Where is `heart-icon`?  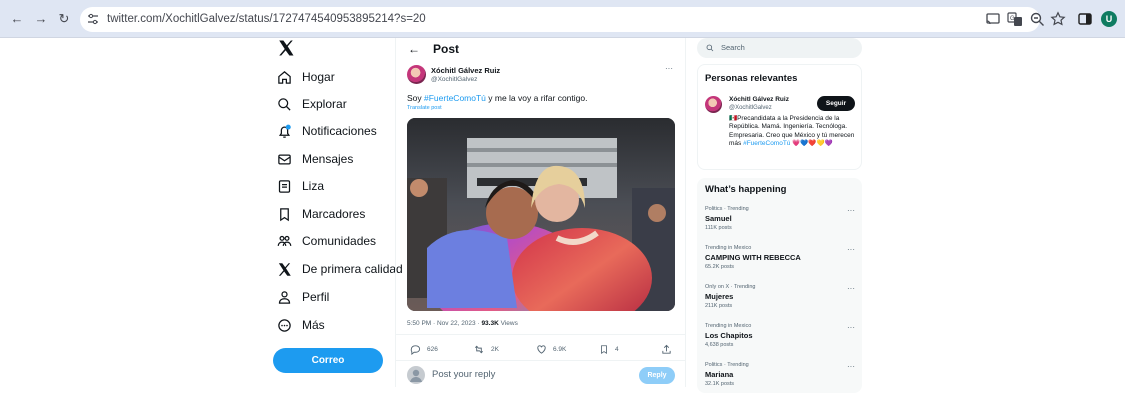
heart-icon is located at coordinates (541, 349).